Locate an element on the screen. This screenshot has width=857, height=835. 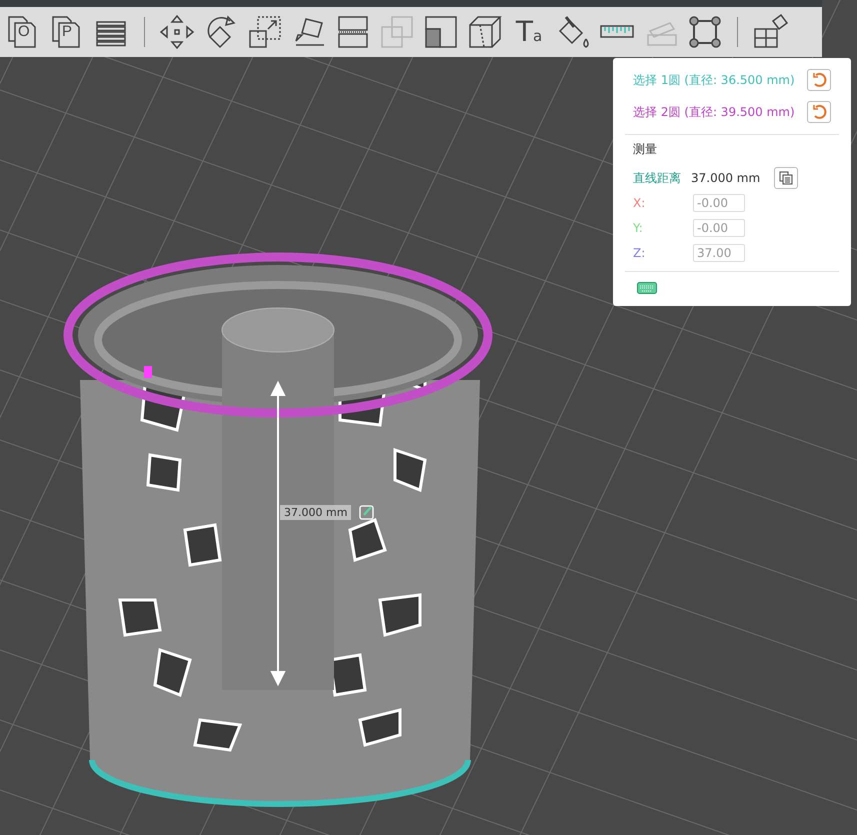
keyboard-icon is located at coordinates (647, 288).